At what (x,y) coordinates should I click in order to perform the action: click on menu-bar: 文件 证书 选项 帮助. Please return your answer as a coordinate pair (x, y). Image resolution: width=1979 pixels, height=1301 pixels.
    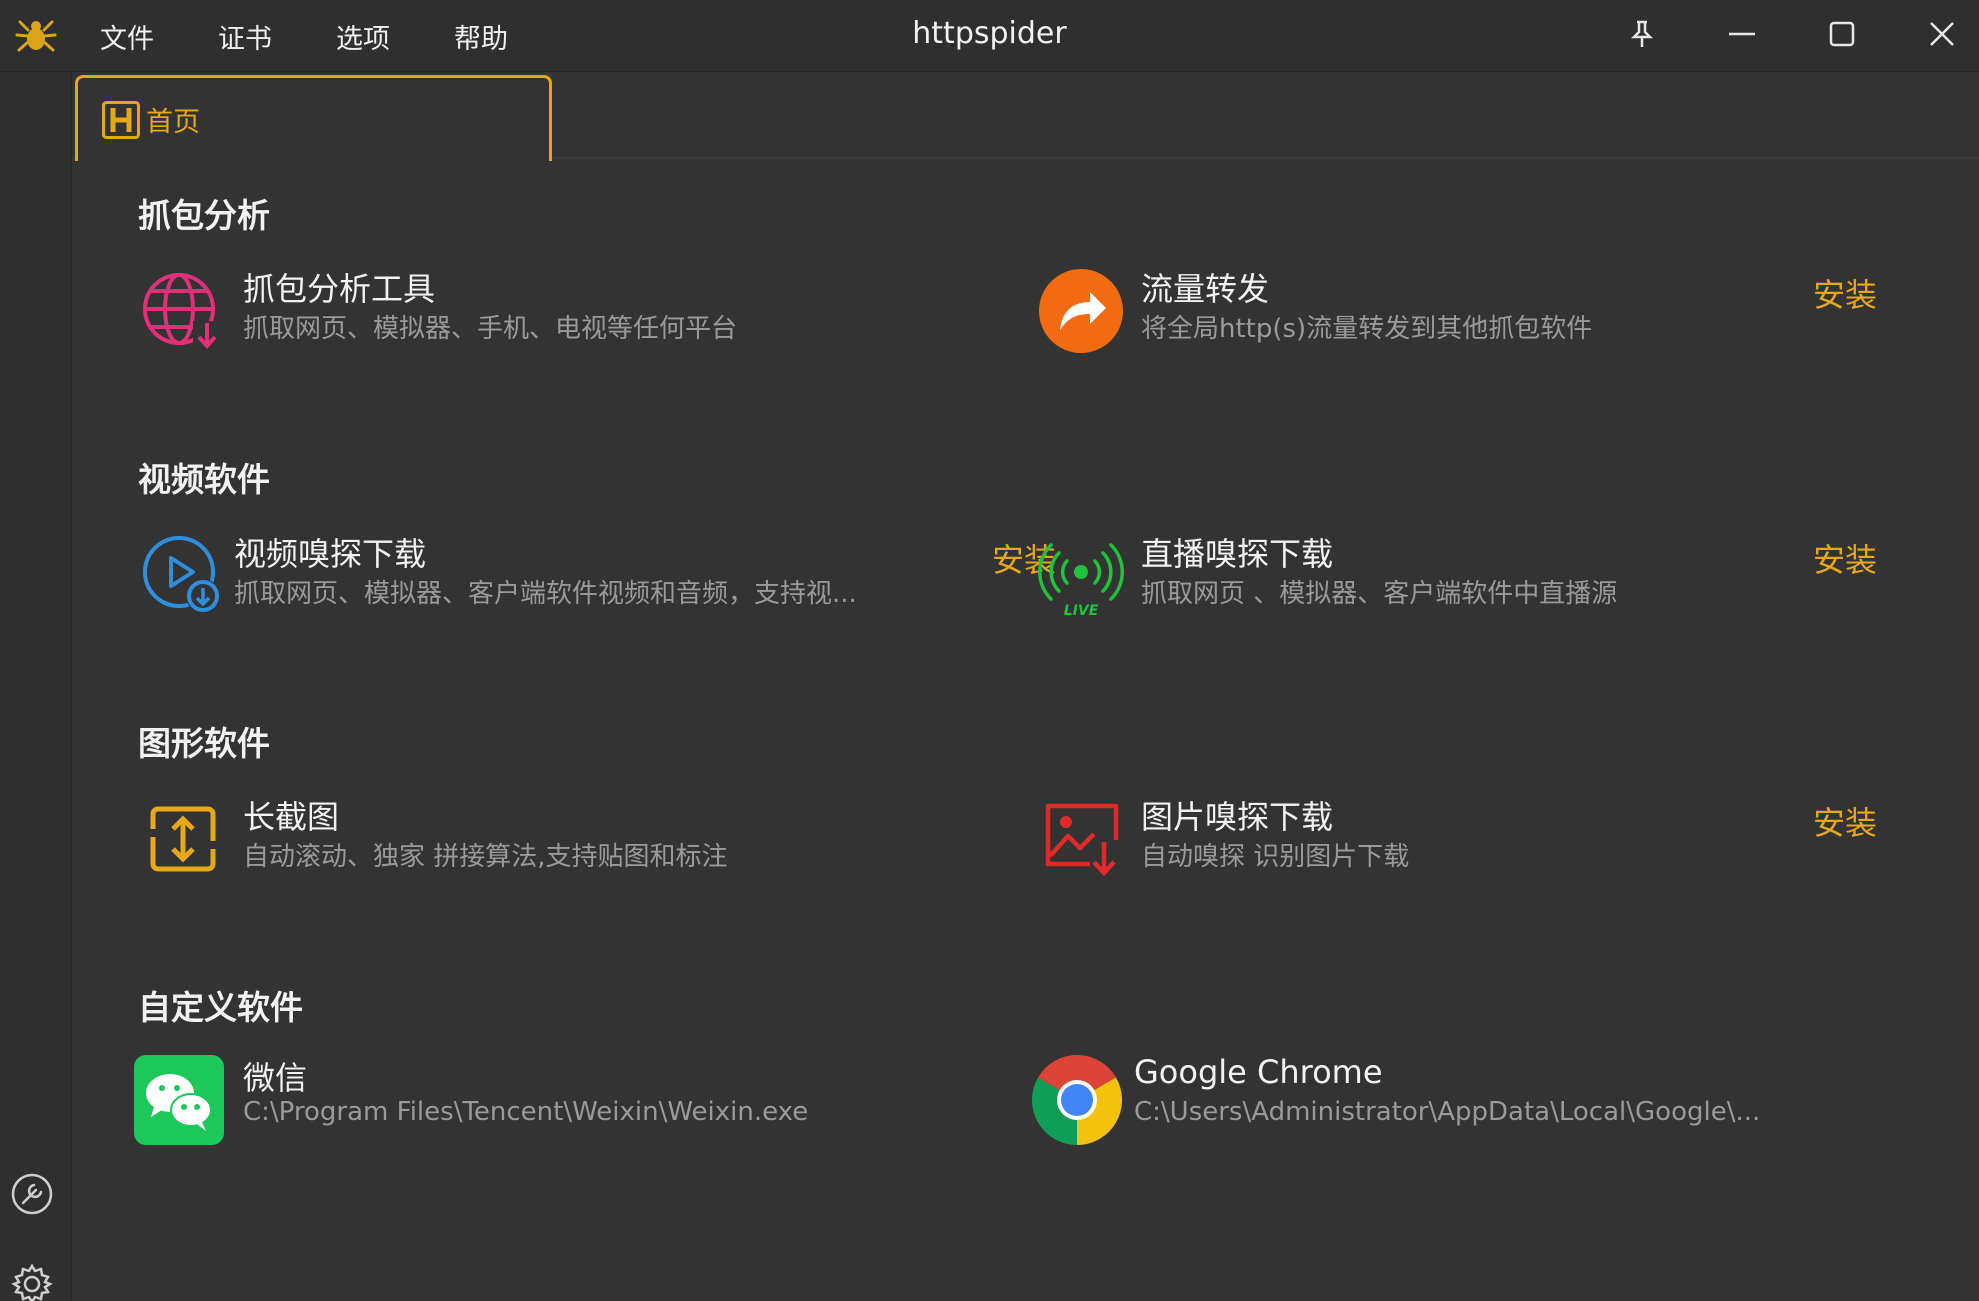
    Looking at the image, I should click on (336, 36).